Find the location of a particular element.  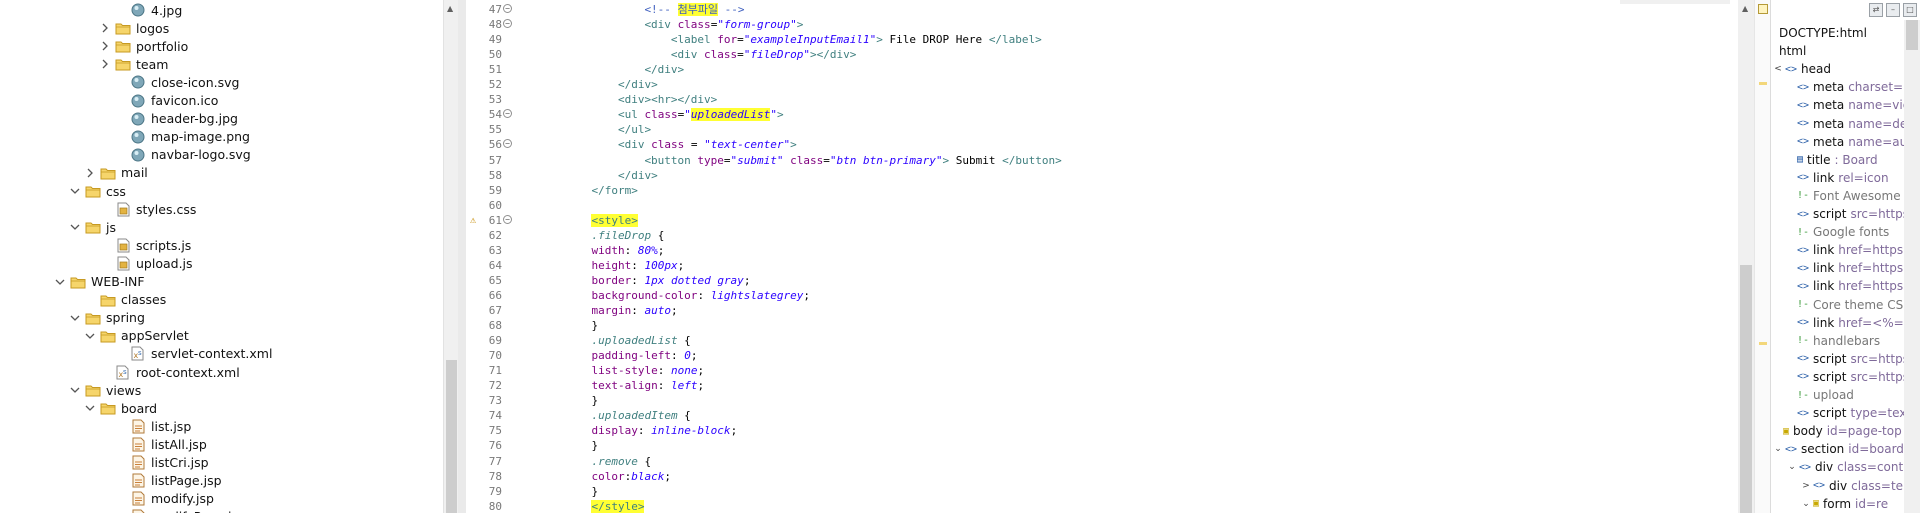

explorer-item: WEB-INF is located at coordinates (99, 282).